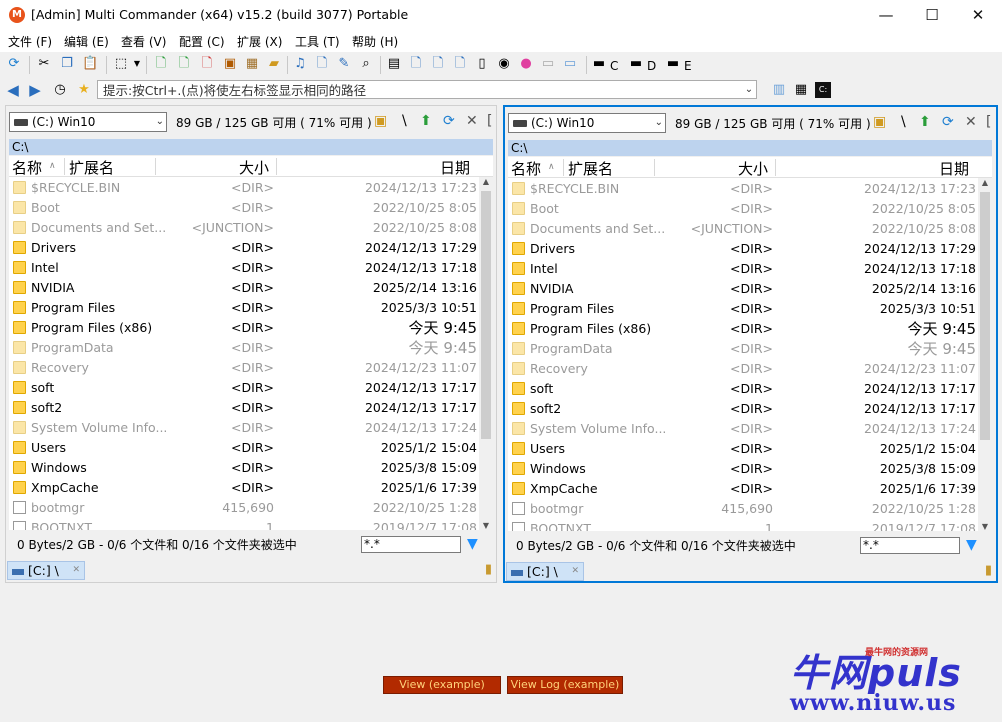  What do you see at coordinates (504, 64) in the screenshot?
I see `eye-icon: ◉` at bounding box center [504, 64].